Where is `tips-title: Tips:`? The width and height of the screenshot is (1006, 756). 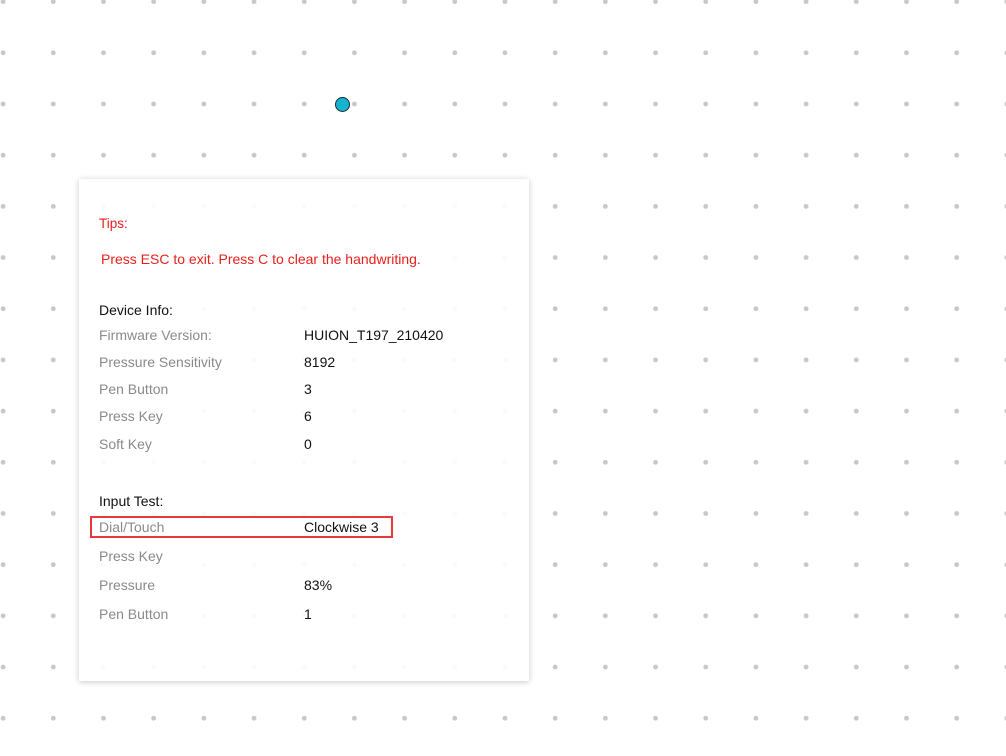
tips-title: Tips: is located at coordinates (113, 223).